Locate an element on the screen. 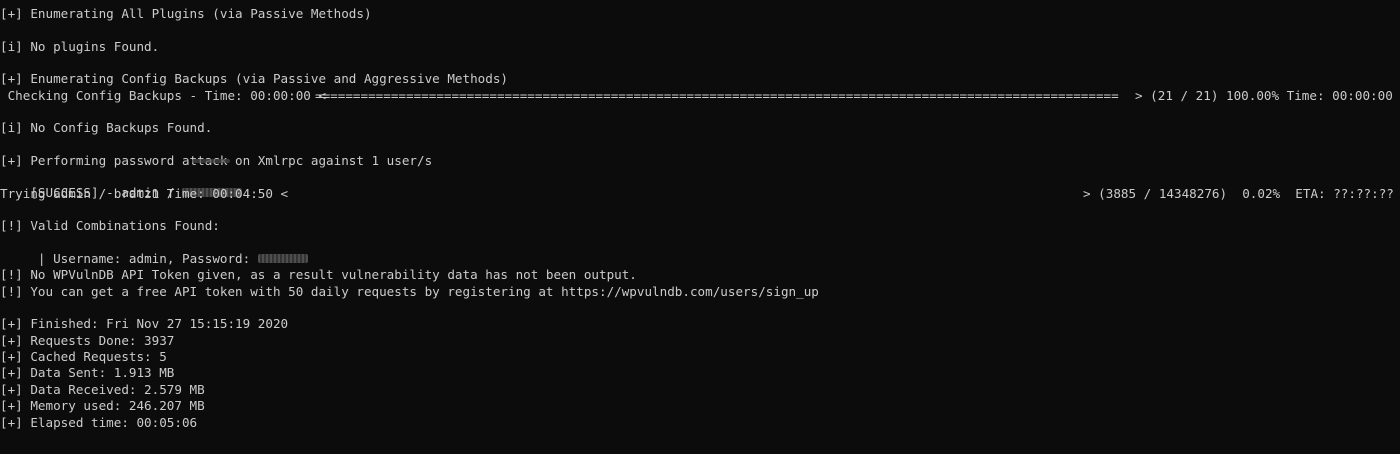 Image resolution: width=1400 pixels, height=454 pixels. credentials-label: | Username: admin, Password: is located at coordinates (144, 258).